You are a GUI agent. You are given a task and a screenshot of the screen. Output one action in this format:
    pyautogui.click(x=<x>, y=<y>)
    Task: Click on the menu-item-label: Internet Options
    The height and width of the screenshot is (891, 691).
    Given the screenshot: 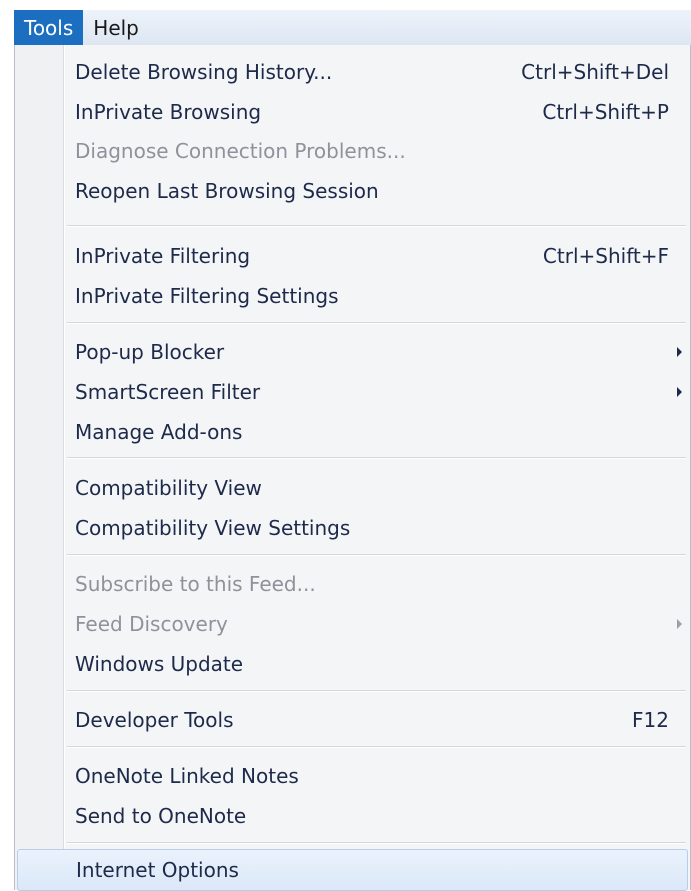 What is the action you would take?
    pyautogui.click(x=157, y=870)
    